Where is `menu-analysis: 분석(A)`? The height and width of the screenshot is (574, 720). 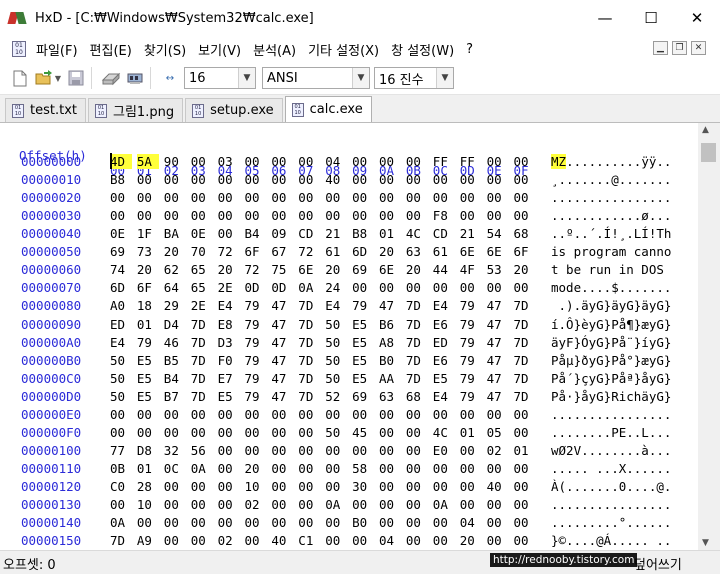
menu-analysis: 분석(A) is located at coordinates (274, 49).